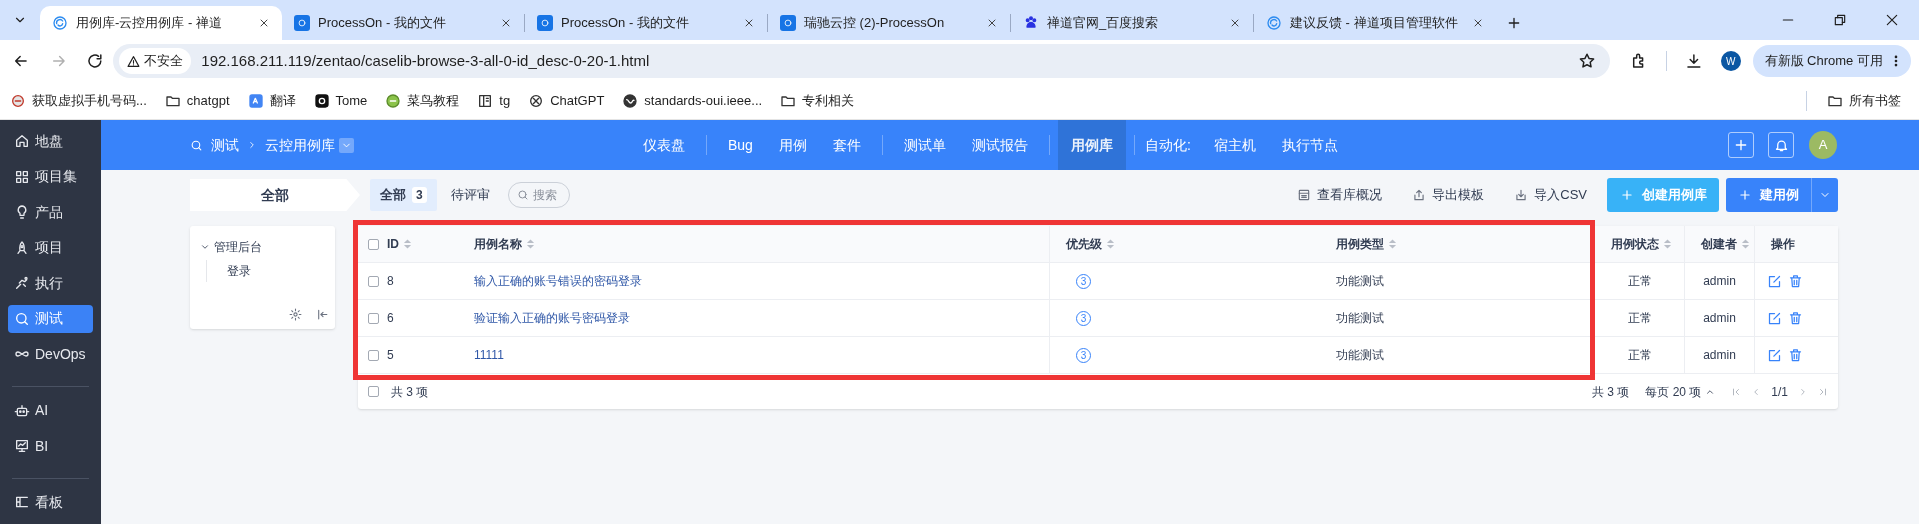 This screenshot has height=524, width=1919. What do you see at coordinates (1680, 391) in the screenshot?
I see `page-size-dropdown: 每页 20 项` at bounding box center [1680, 391].